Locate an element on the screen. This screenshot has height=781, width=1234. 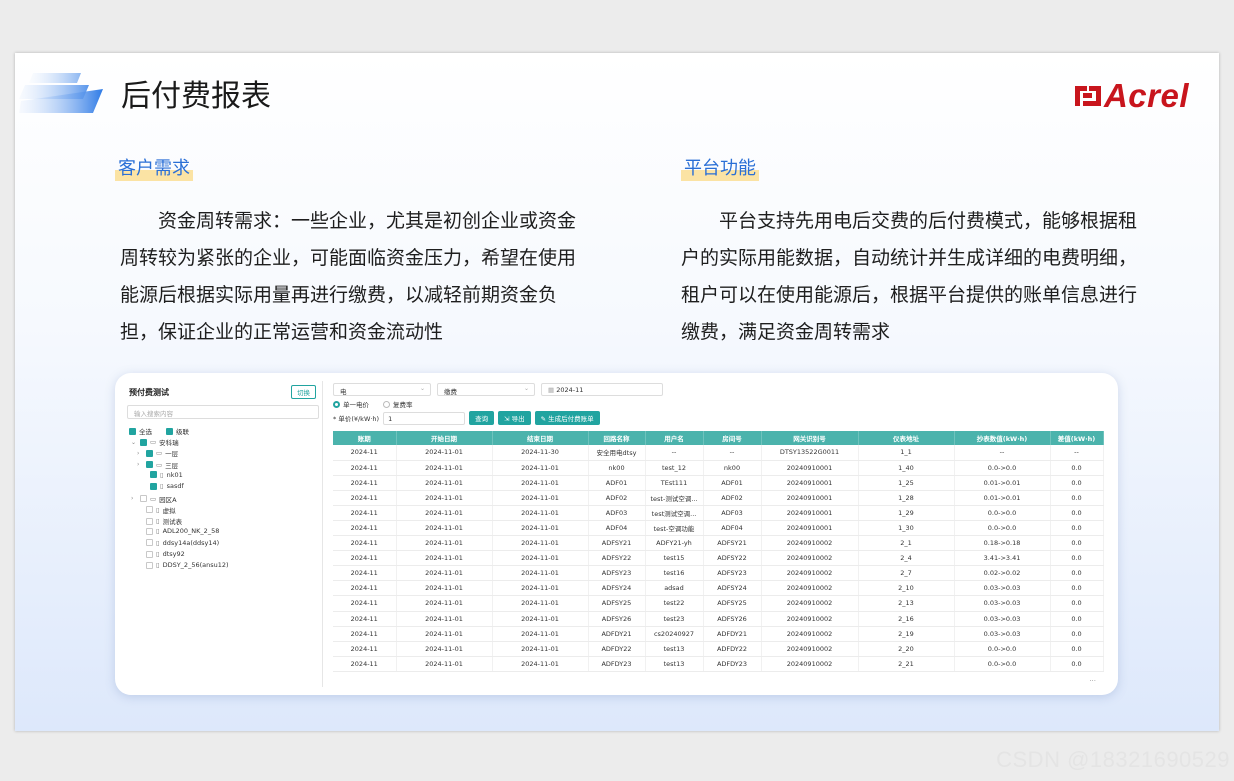
calendar-icon: ▦ is located at coordinates (551, 390).